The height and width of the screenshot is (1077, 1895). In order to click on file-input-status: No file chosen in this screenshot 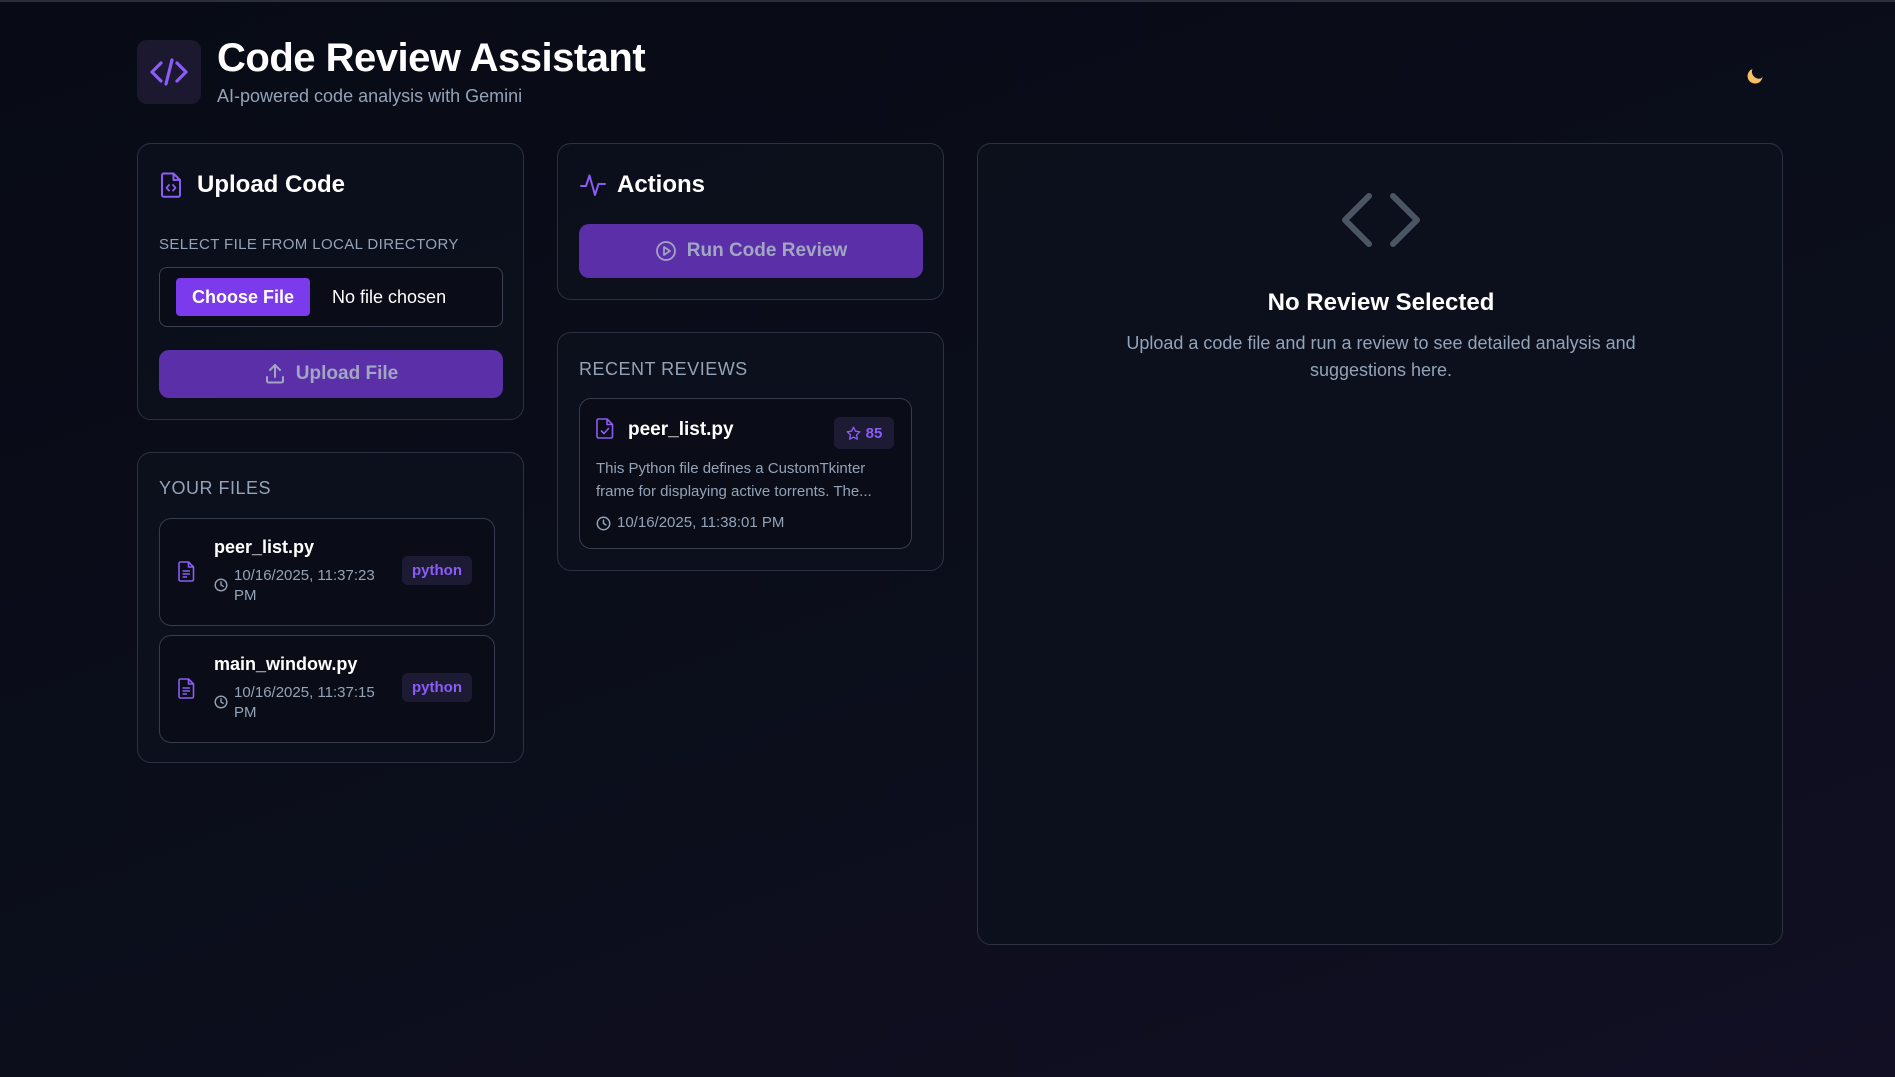, I will do `click(389, 296)`.